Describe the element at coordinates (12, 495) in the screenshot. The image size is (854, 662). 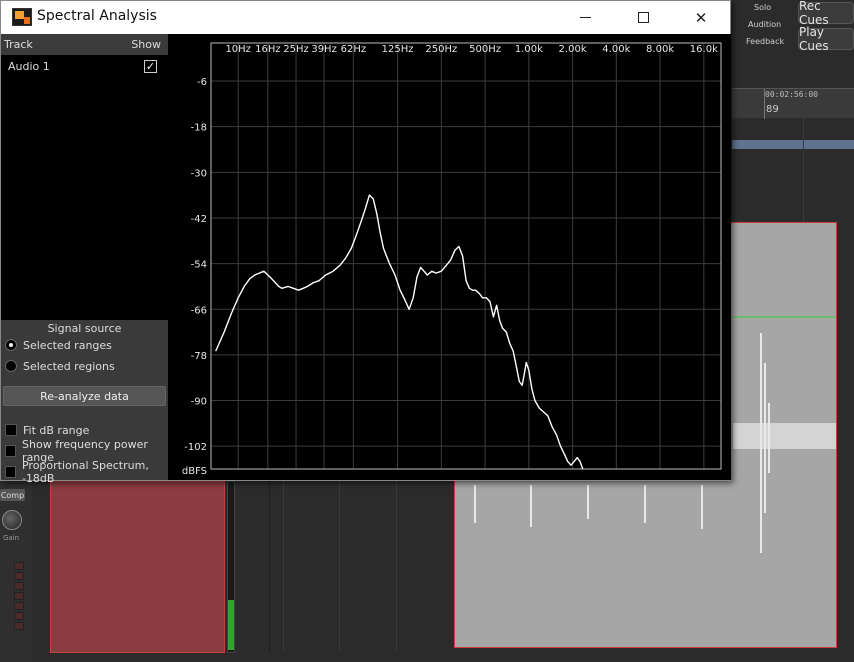
I see `comp-button: Comp` at that location.